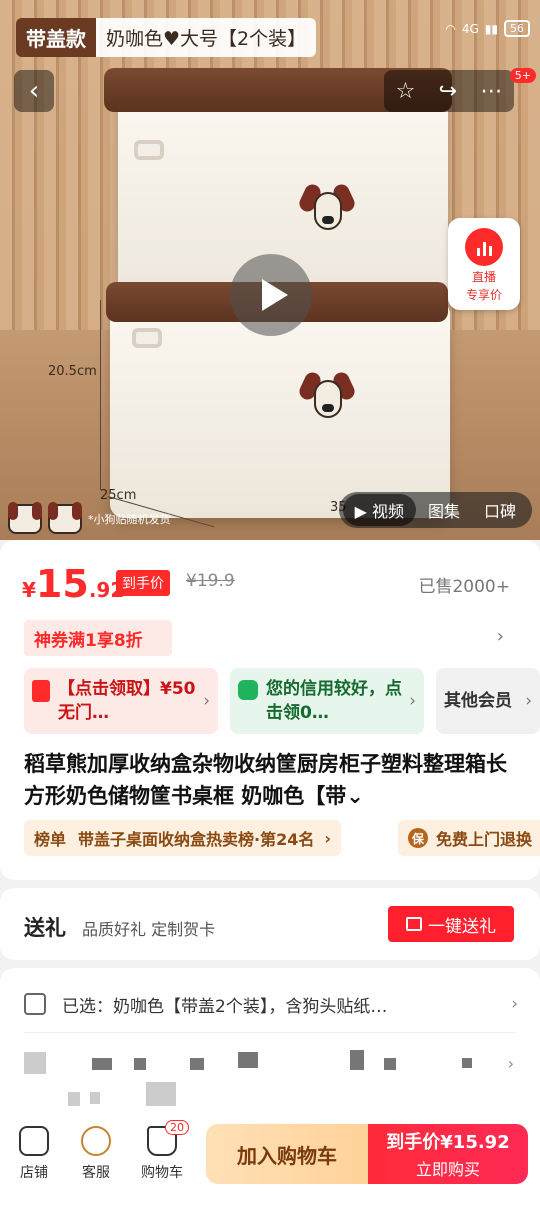 The image size is (540, 1206). I want to click on variant-label: 奶咖色♥大号【2个装】, so click(206, 37).